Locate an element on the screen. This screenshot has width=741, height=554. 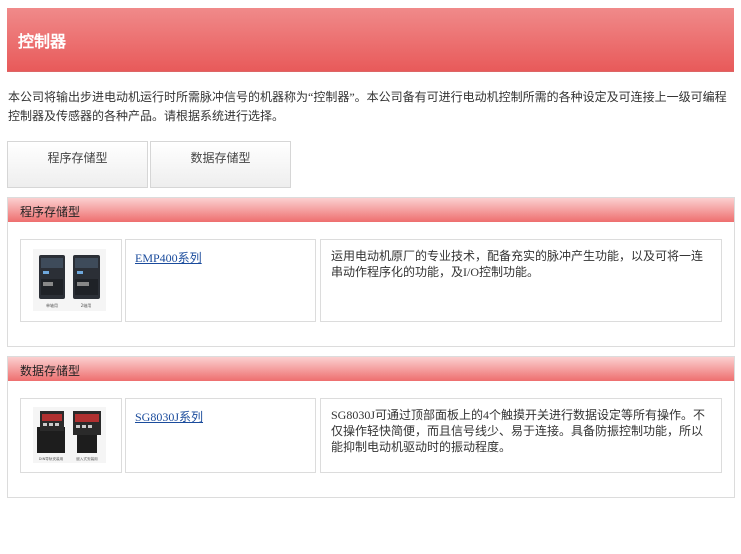
tab-program-storage: 程序存储型 is located at coordinates (77, 164).